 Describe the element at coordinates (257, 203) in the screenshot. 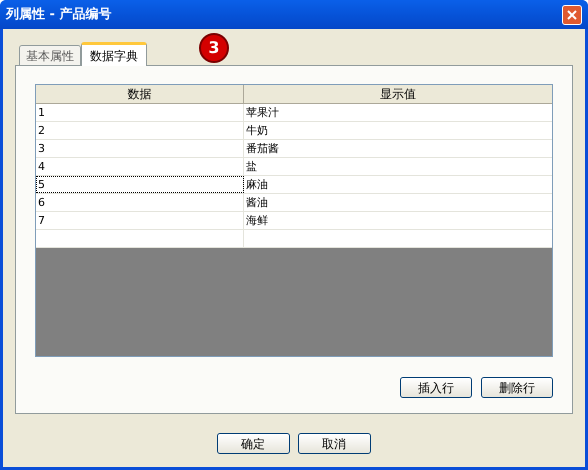

I see `table-cell-text: 酱油` at that location.